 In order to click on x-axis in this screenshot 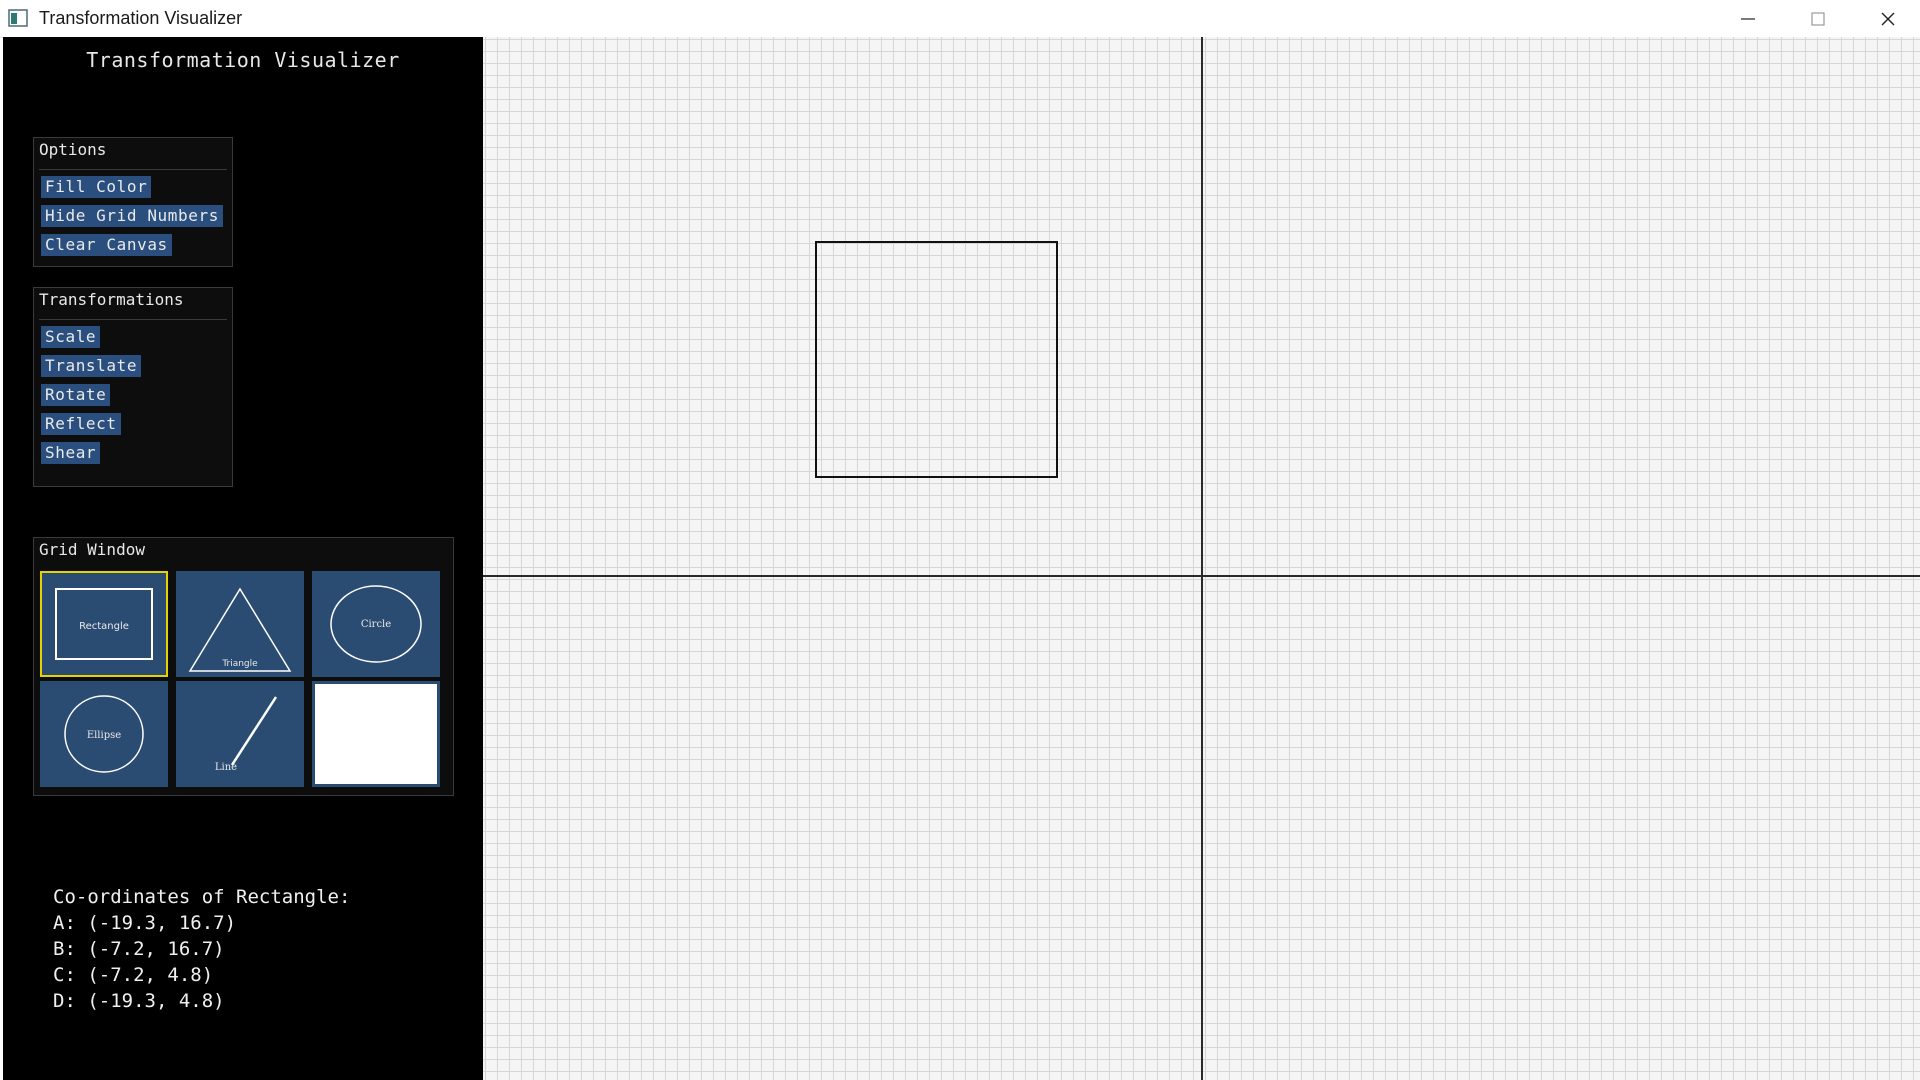, I will do `click(1201, 576)`.